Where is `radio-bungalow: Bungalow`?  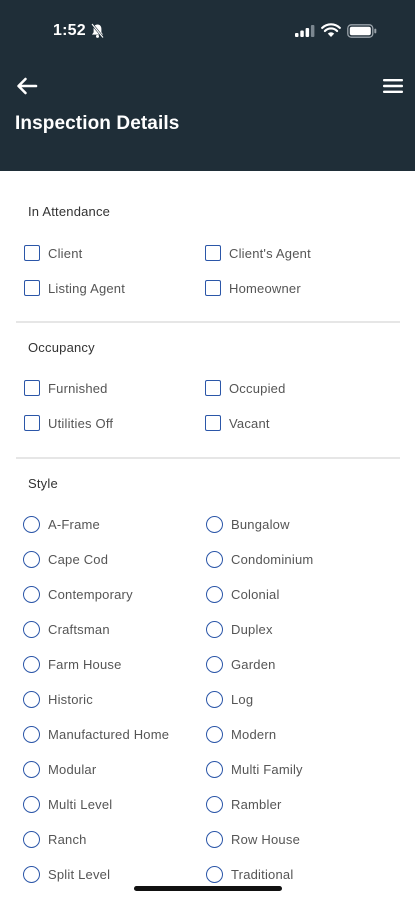
radio-bungalow: Bungalow is located at coordinates (248, 524).